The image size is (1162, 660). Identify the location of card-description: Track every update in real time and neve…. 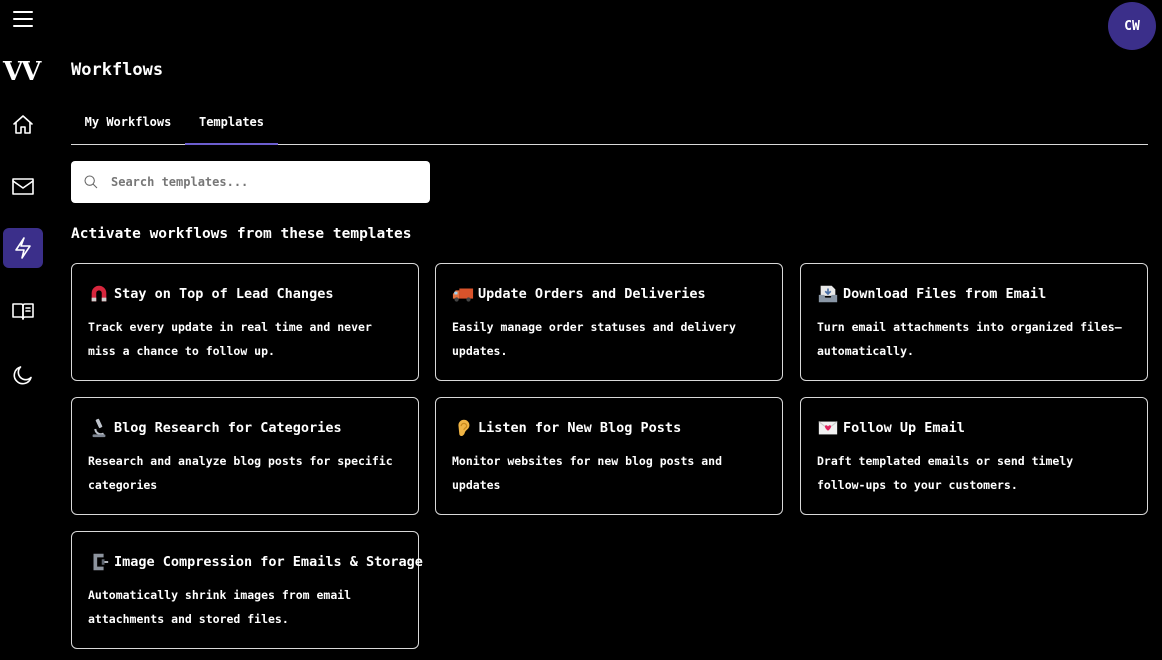
(230, 339).